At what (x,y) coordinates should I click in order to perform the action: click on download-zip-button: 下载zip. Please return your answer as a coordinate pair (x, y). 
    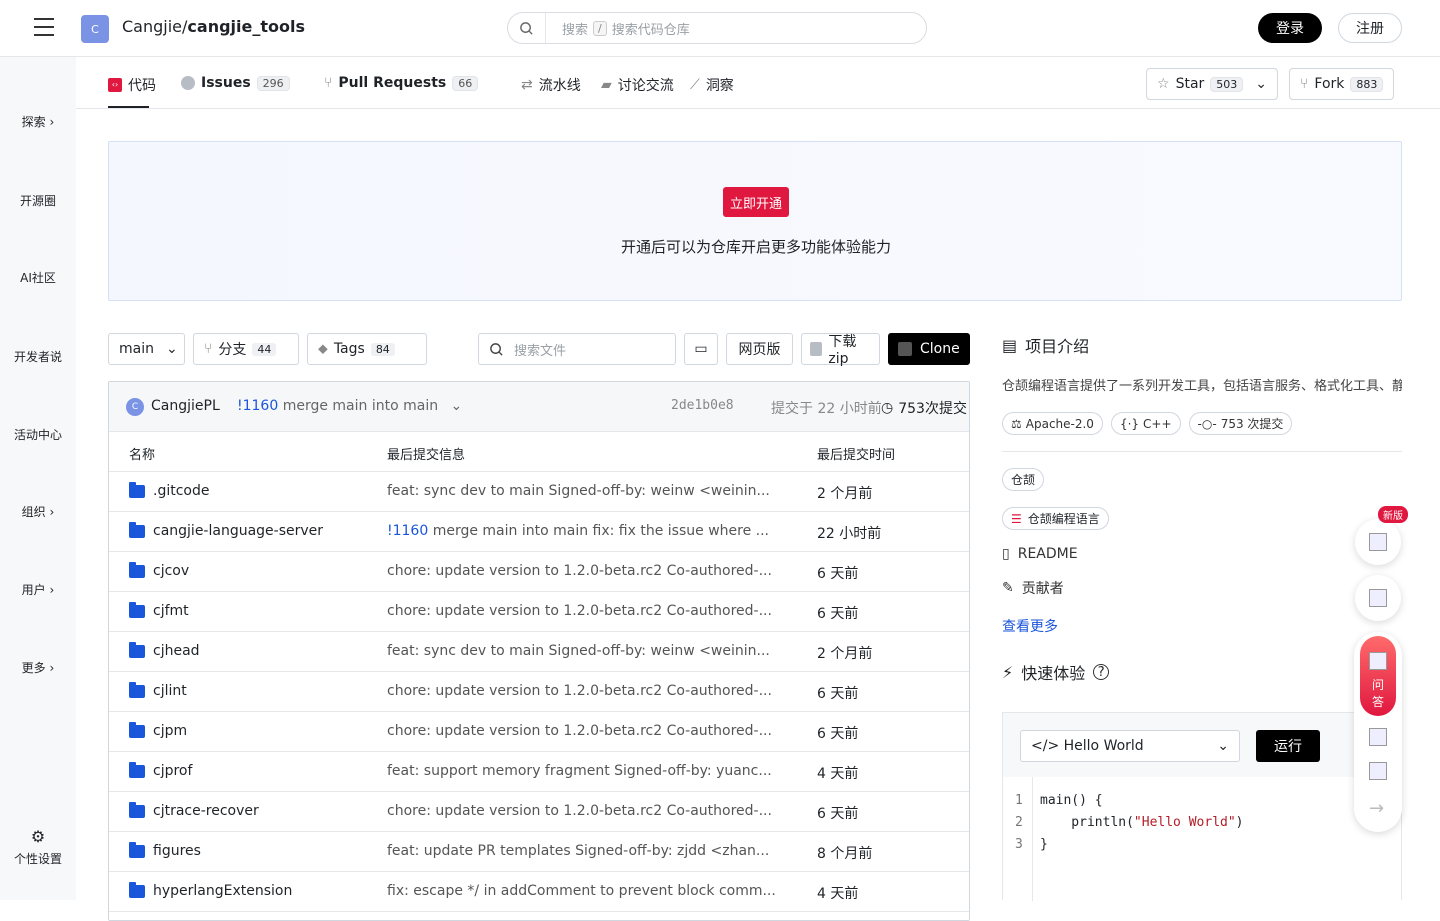
    Looking at the image, I should click on (840, 350).